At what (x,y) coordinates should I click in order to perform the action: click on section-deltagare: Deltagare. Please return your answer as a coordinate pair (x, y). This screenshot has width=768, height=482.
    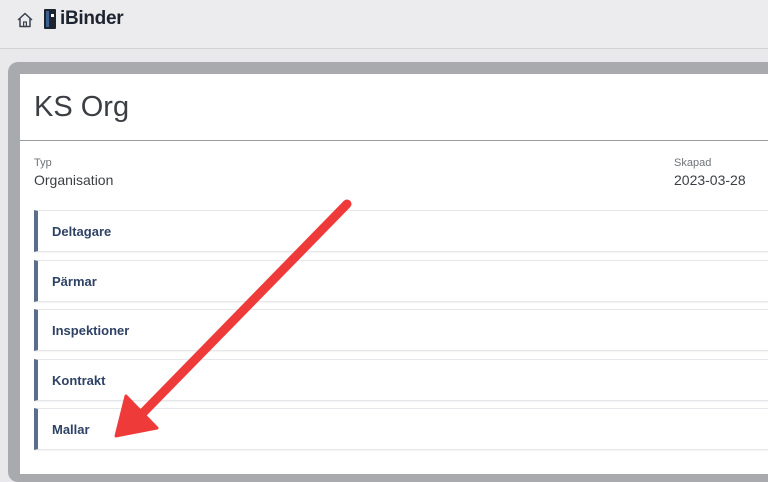
    Looking at the image, I should click on (401, 231).